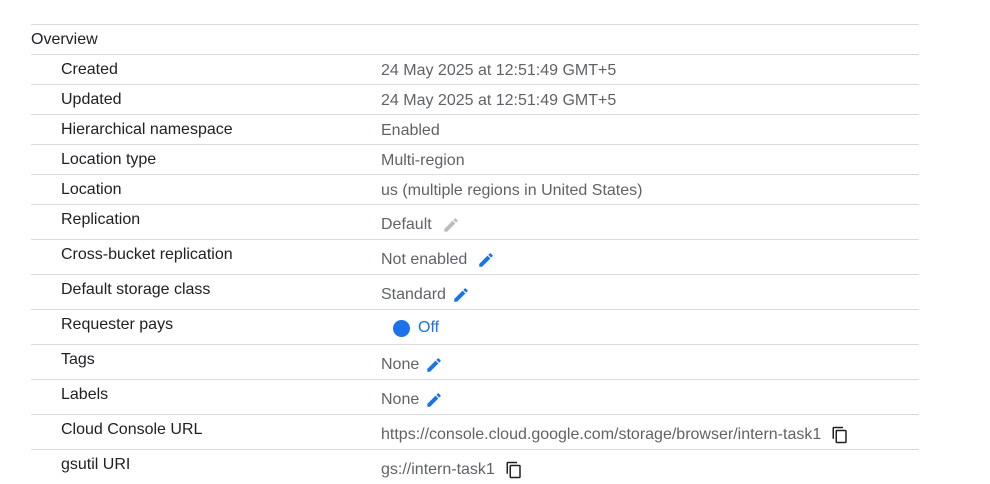 The image size is (990, 484). What do you see at coordinates (475, 39) in the screenshot?
I see `overview-section-header: Overview` at bounding box center [475, 39].